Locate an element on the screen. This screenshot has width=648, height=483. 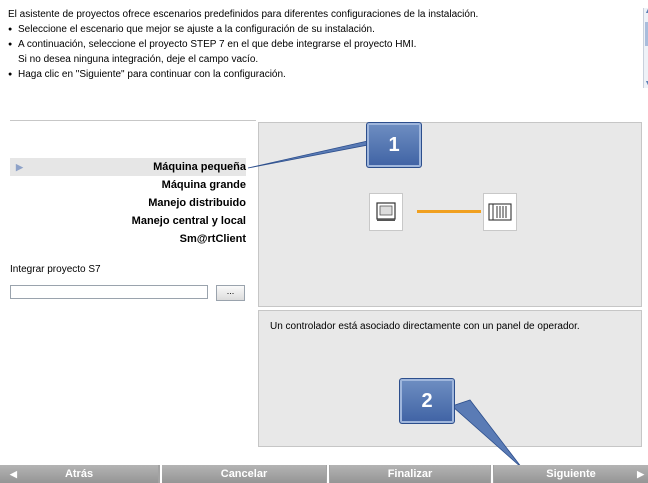
next-button: Siguiente ▶ is located at coordinates (571, 474).